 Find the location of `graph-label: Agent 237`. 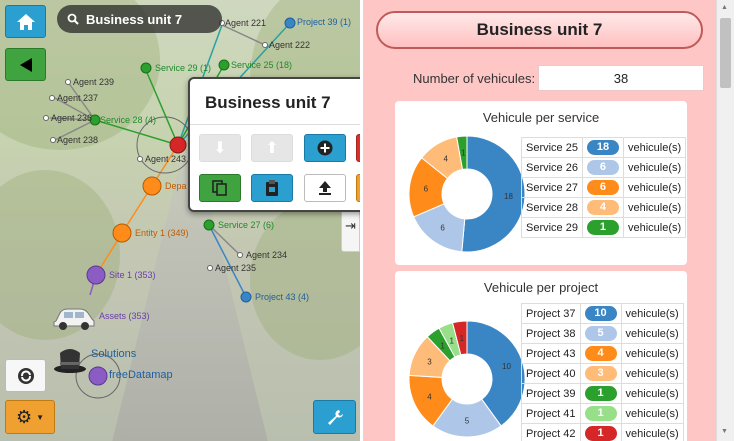

graph-label: Agent 237 is located at coordinates (78, 98).